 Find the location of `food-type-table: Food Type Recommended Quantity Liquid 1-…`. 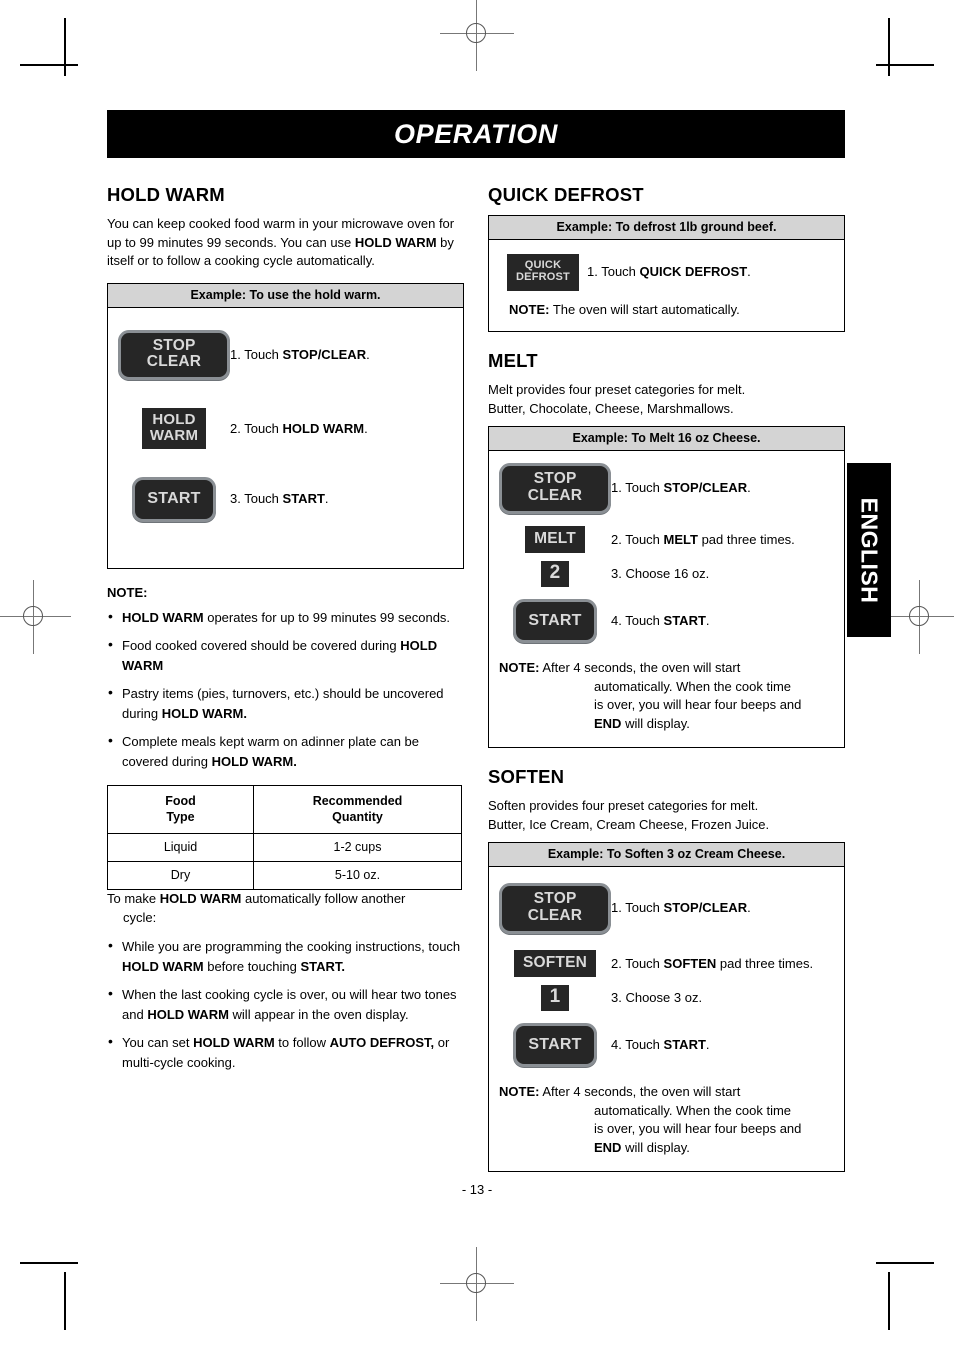

food-type-table: Food Type Recommended Quantity Liquid 1-… is located at coordinates (284, 838).